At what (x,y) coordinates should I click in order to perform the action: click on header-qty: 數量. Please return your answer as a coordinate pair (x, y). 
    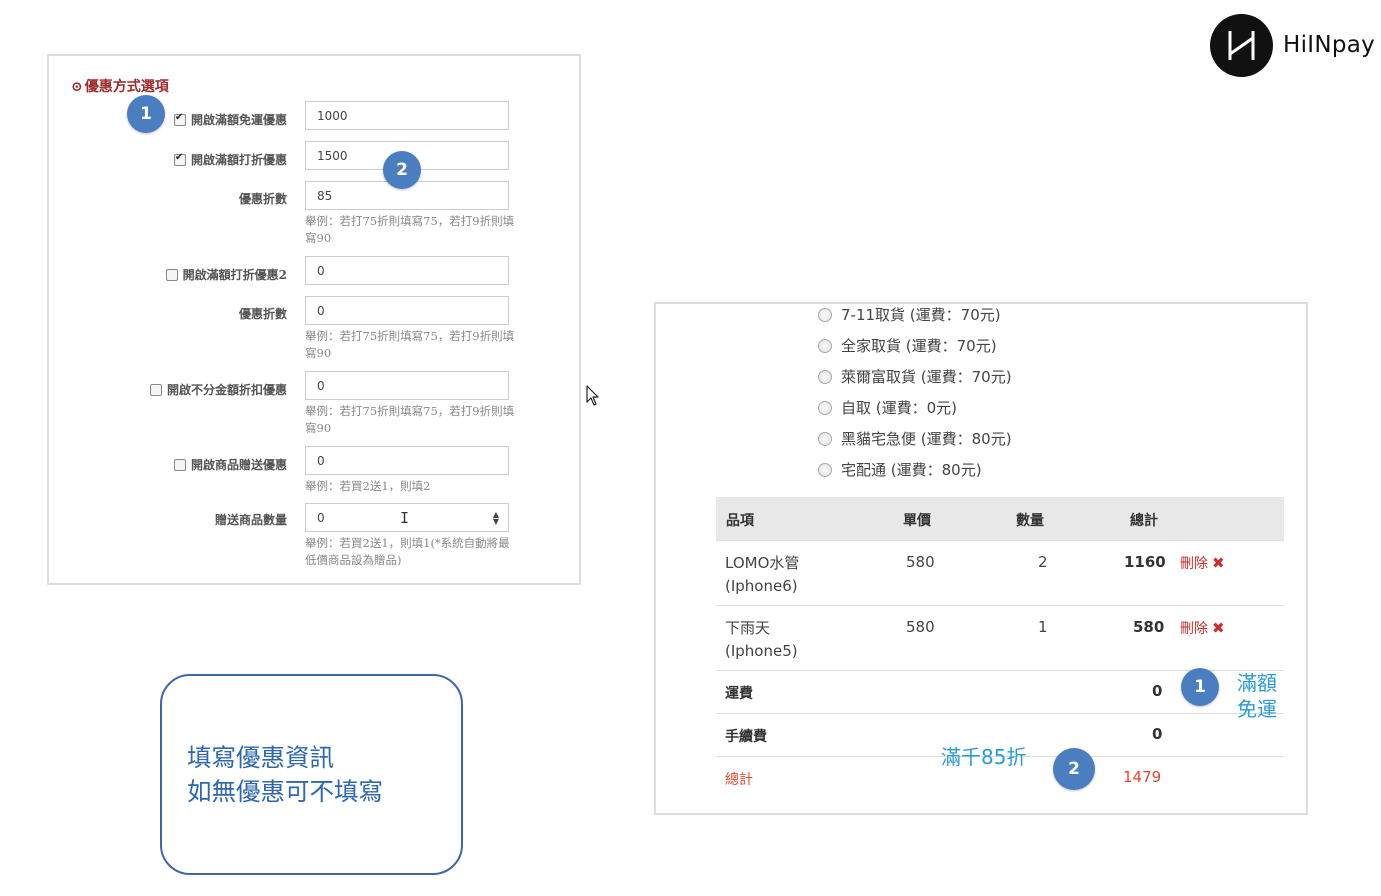
    Looking at the image, I should click on (1030, 521).